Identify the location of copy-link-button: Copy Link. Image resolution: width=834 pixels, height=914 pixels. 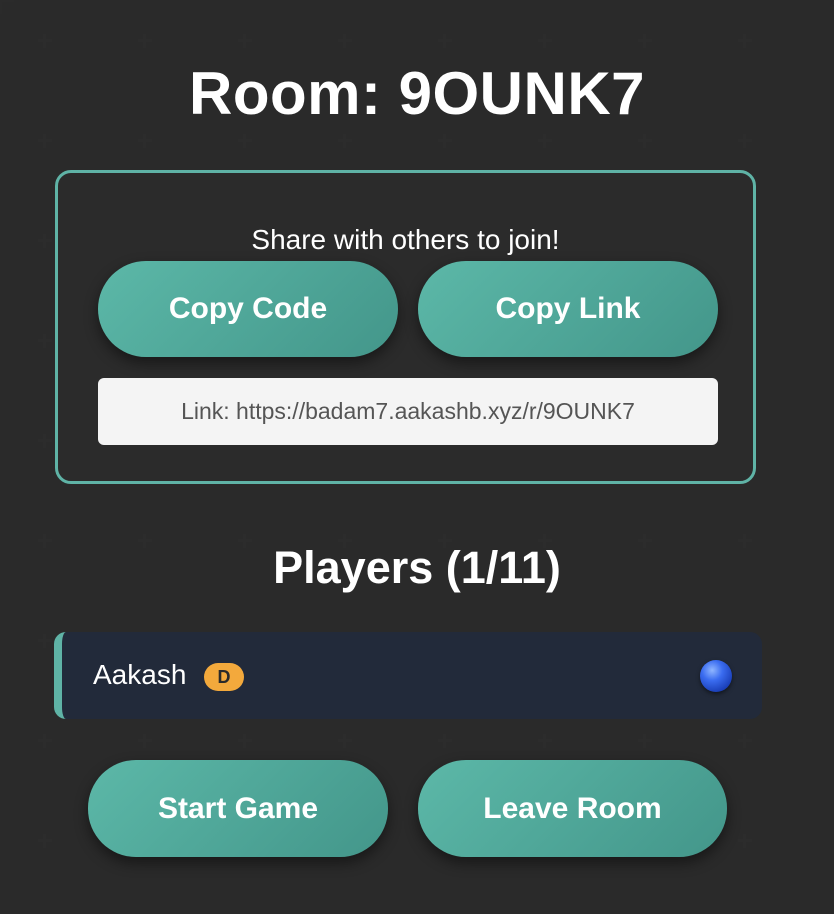
(568, 309).